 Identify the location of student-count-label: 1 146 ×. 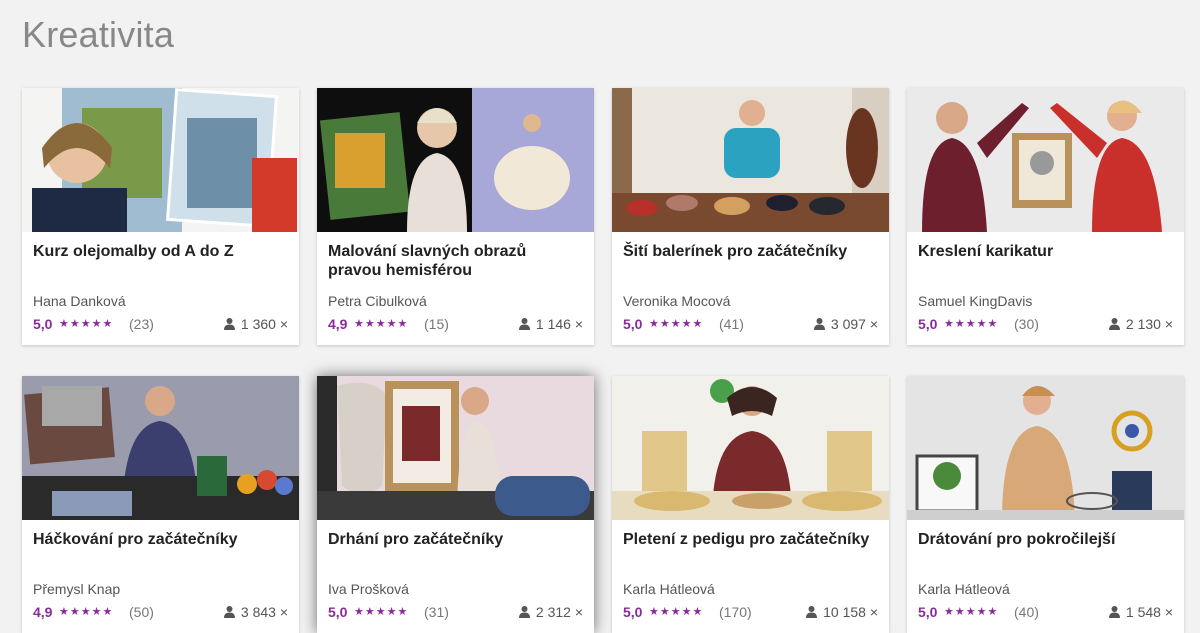
(559, 324).